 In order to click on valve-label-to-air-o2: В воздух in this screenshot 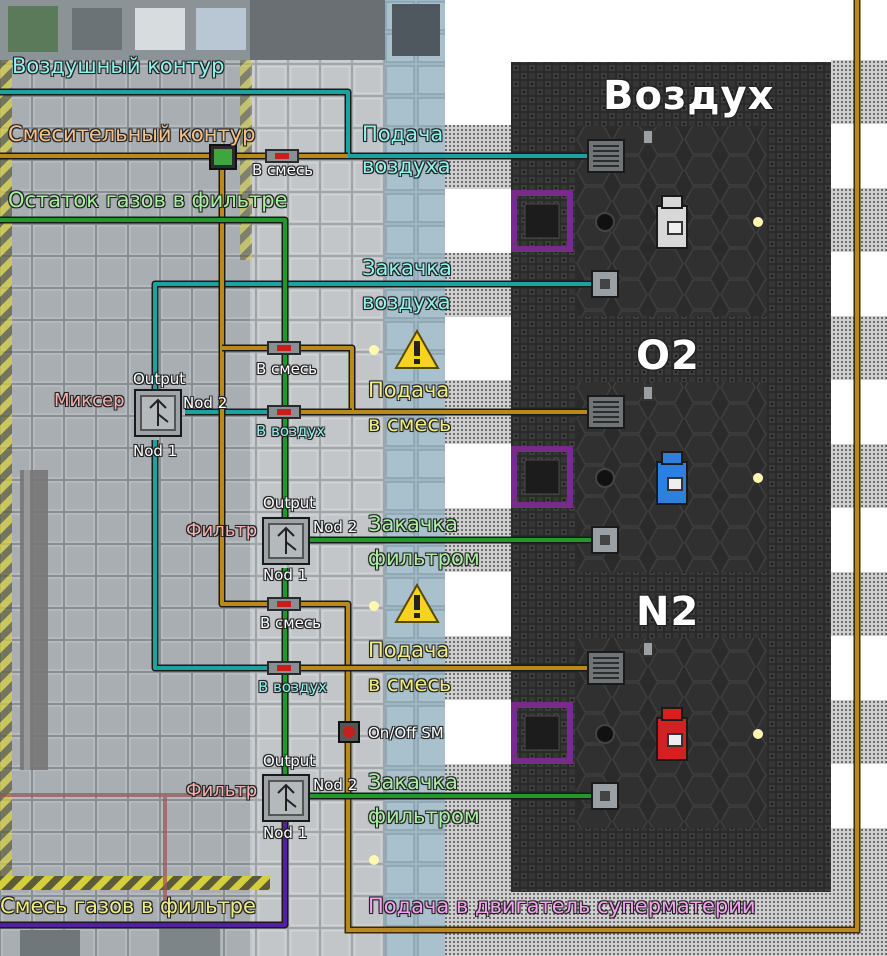, I will do `click(291, 431)`.